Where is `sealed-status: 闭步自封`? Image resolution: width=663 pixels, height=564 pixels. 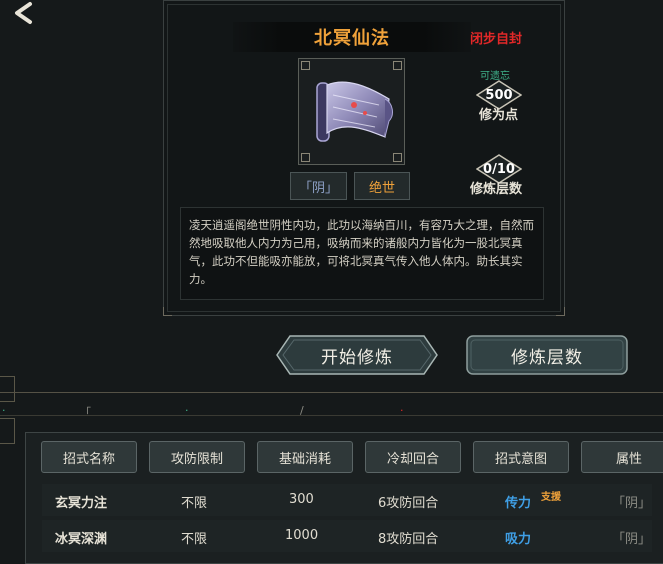 sealed-status: 闭步自封 is located at coordinates (496, 39).